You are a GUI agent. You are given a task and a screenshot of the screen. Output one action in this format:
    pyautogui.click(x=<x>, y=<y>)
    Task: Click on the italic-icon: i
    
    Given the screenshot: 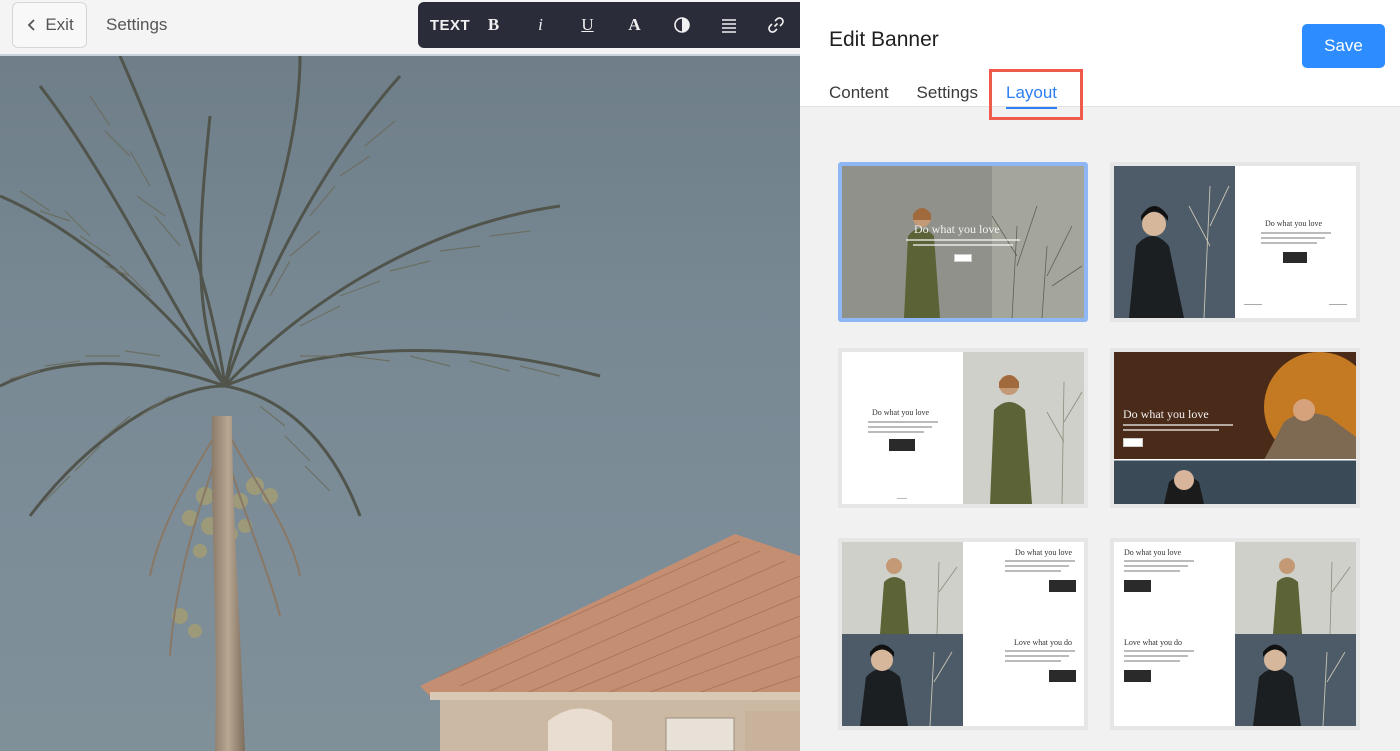 What is the action you would take?
    pyautogui.click(x=540, y=25)
    